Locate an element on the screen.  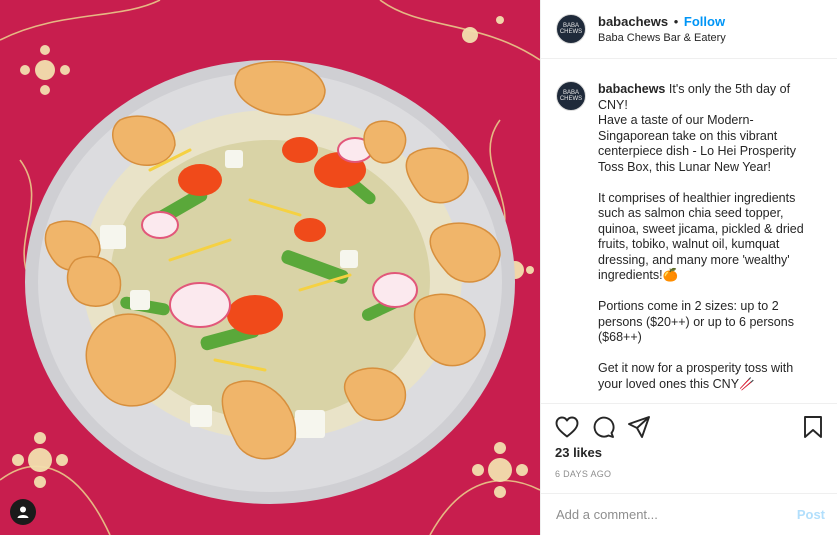
caption-username: babachews is located at coordinates (631, 89).